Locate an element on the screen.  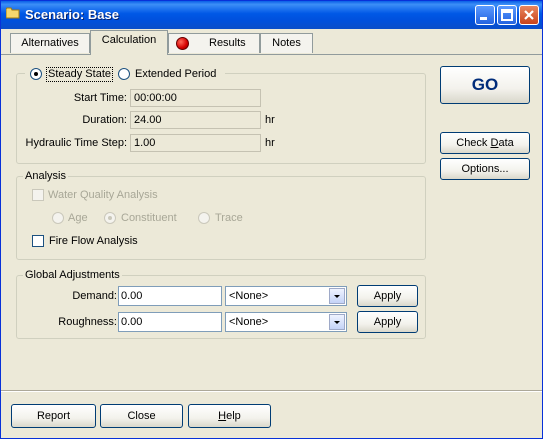
demand-apply-label: Apply is located at coordinates (387, 296).